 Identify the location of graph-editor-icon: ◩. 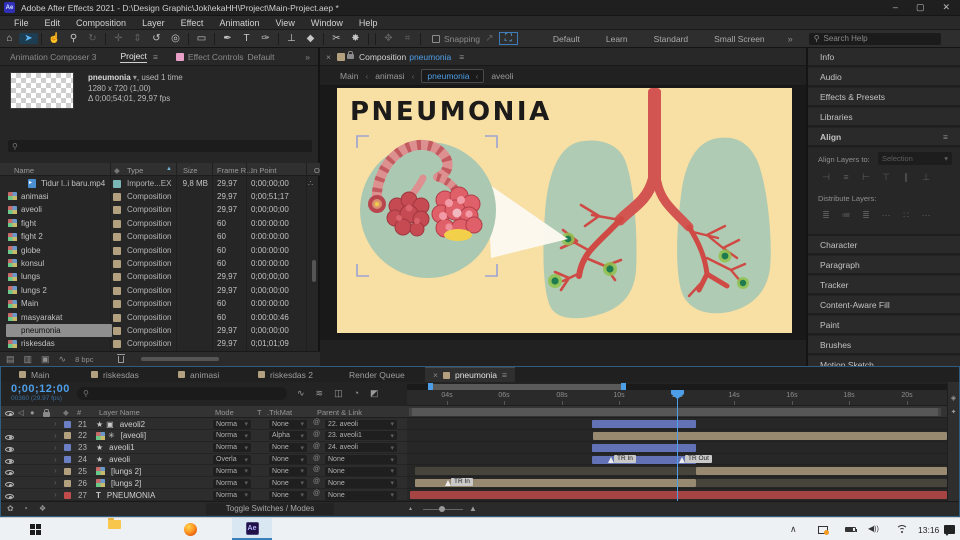
(374, 393).